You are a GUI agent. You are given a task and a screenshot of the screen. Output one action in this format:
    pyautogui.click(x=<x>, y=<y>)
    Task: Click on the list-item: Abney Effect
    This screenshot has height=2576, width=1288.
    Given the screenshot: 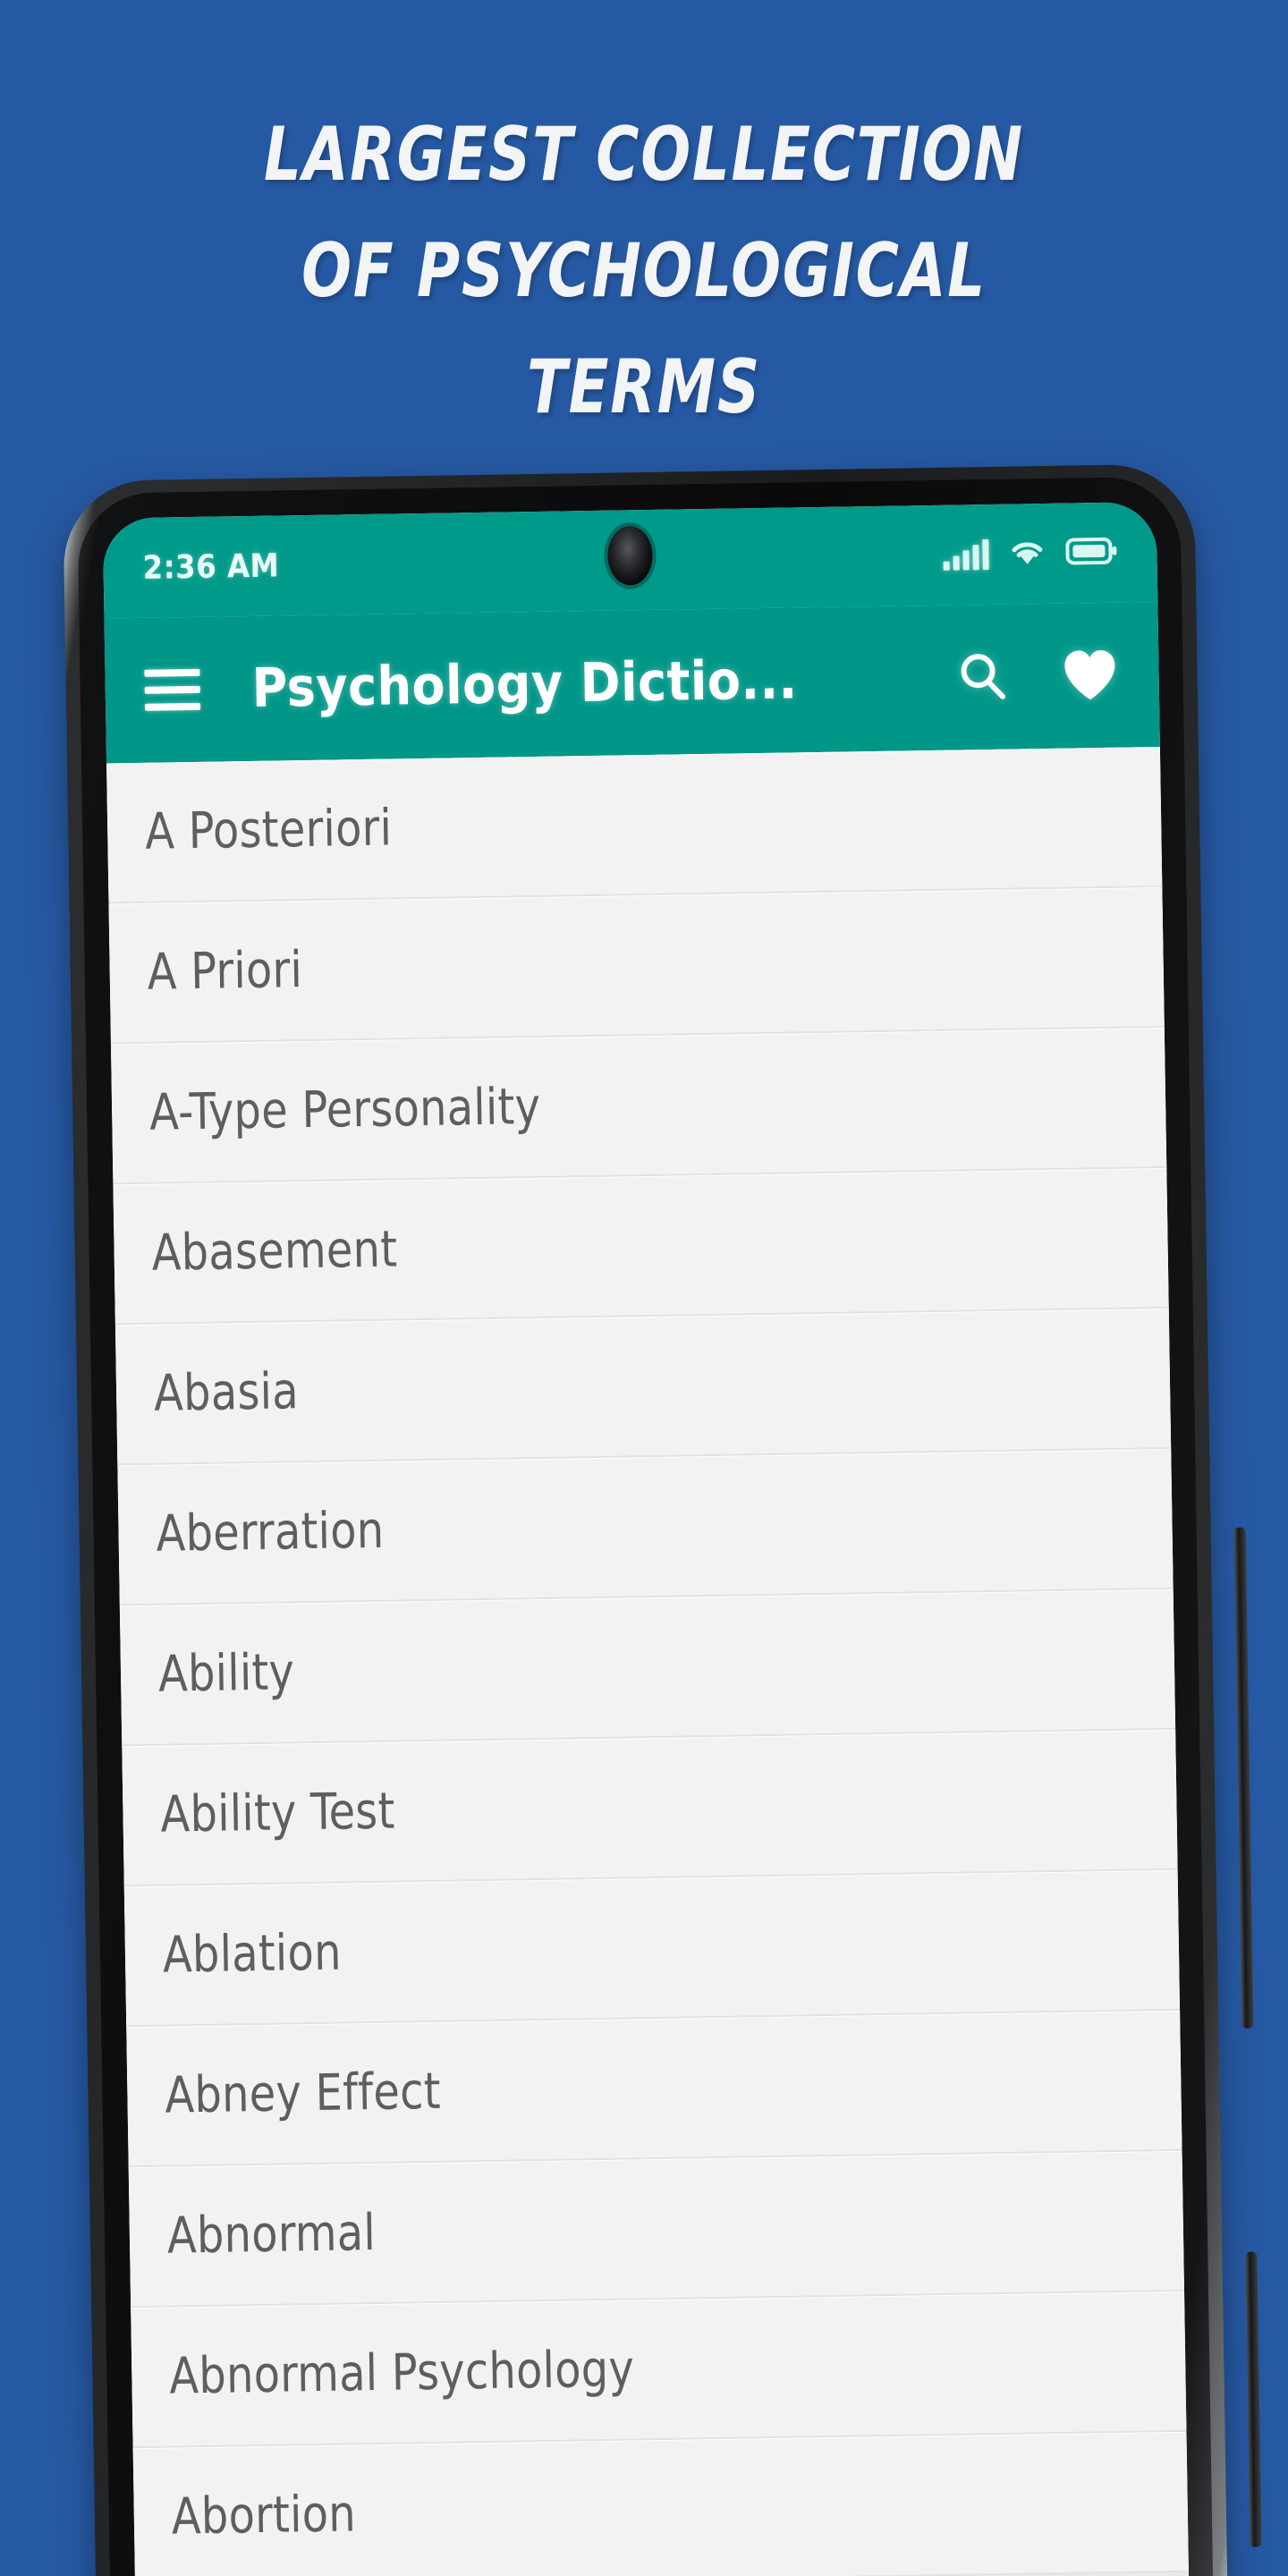 What is the action you would take?
    pyautogui.click(x=654, y=2089)
    